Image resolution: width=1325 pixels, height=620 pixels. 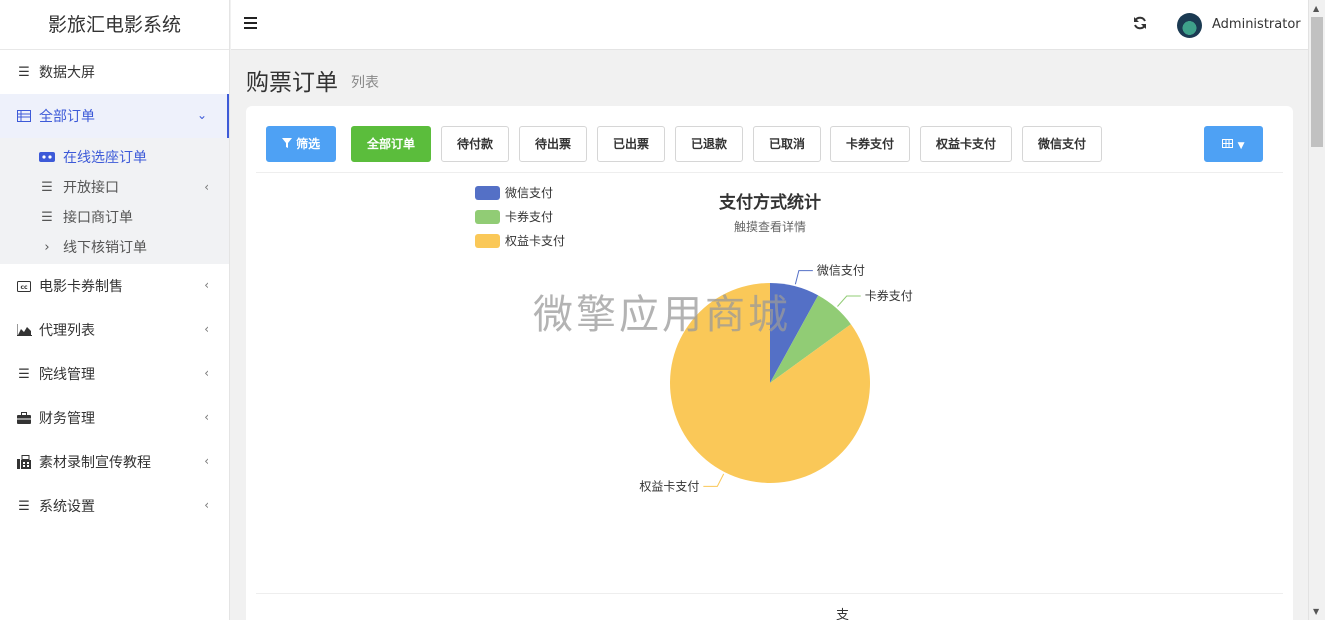 I want to click on slice-label: 微信支付, so click(x=841, y=271).